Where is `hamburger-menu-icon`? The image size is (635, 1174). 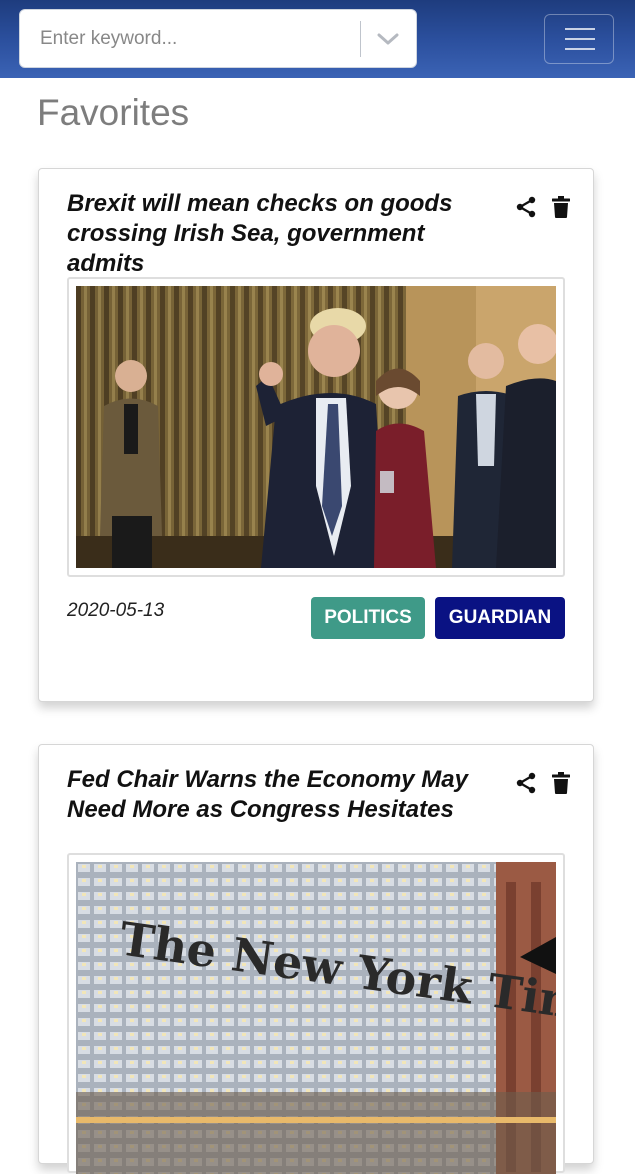
hamburger-menu-icon is located at coordinates (579, 39).